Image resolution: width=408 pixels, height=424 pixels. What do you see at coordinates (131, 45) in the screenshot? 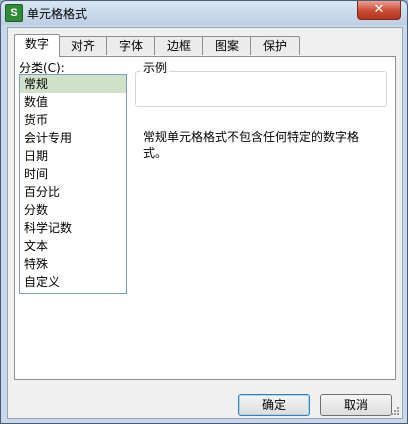
I see `tab-font: 字体` at bounding box center [131, 45].